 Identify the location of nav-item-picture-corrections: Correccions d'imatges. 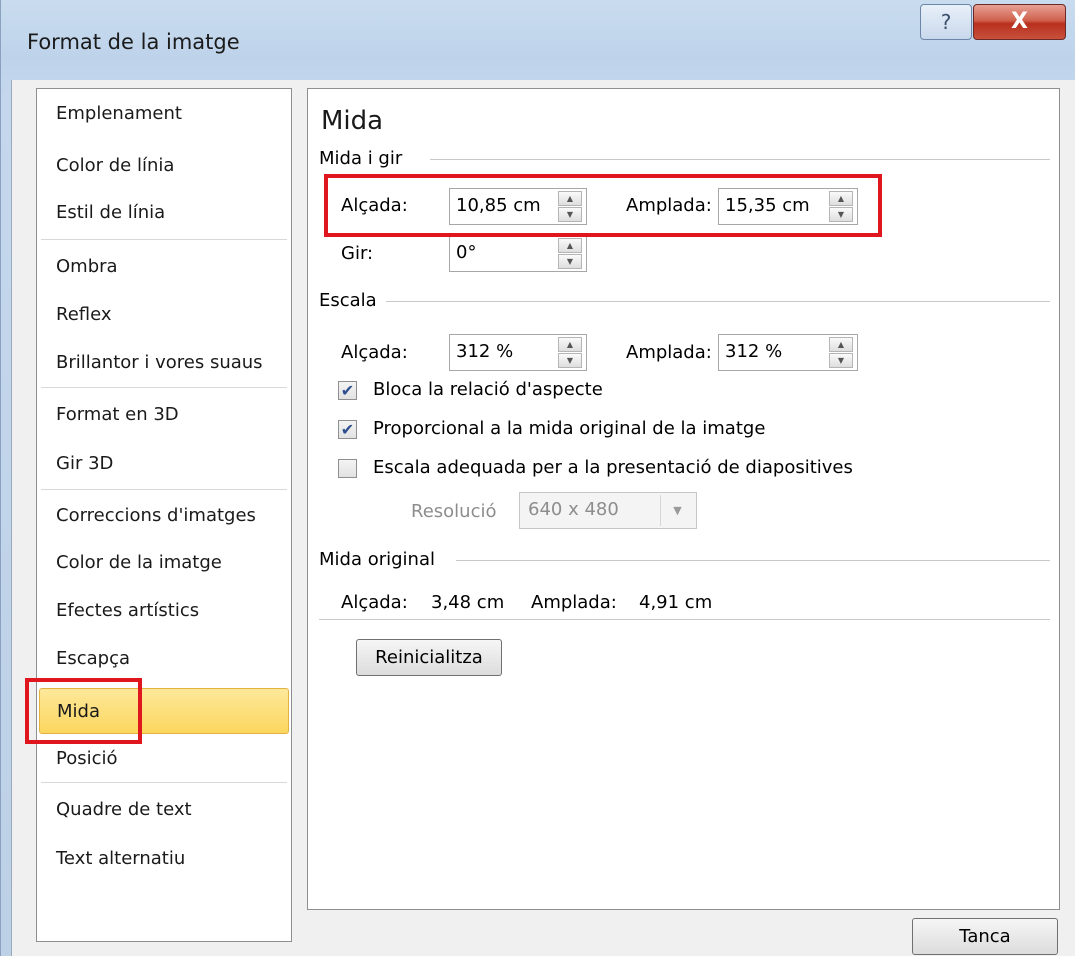
(164, 516).